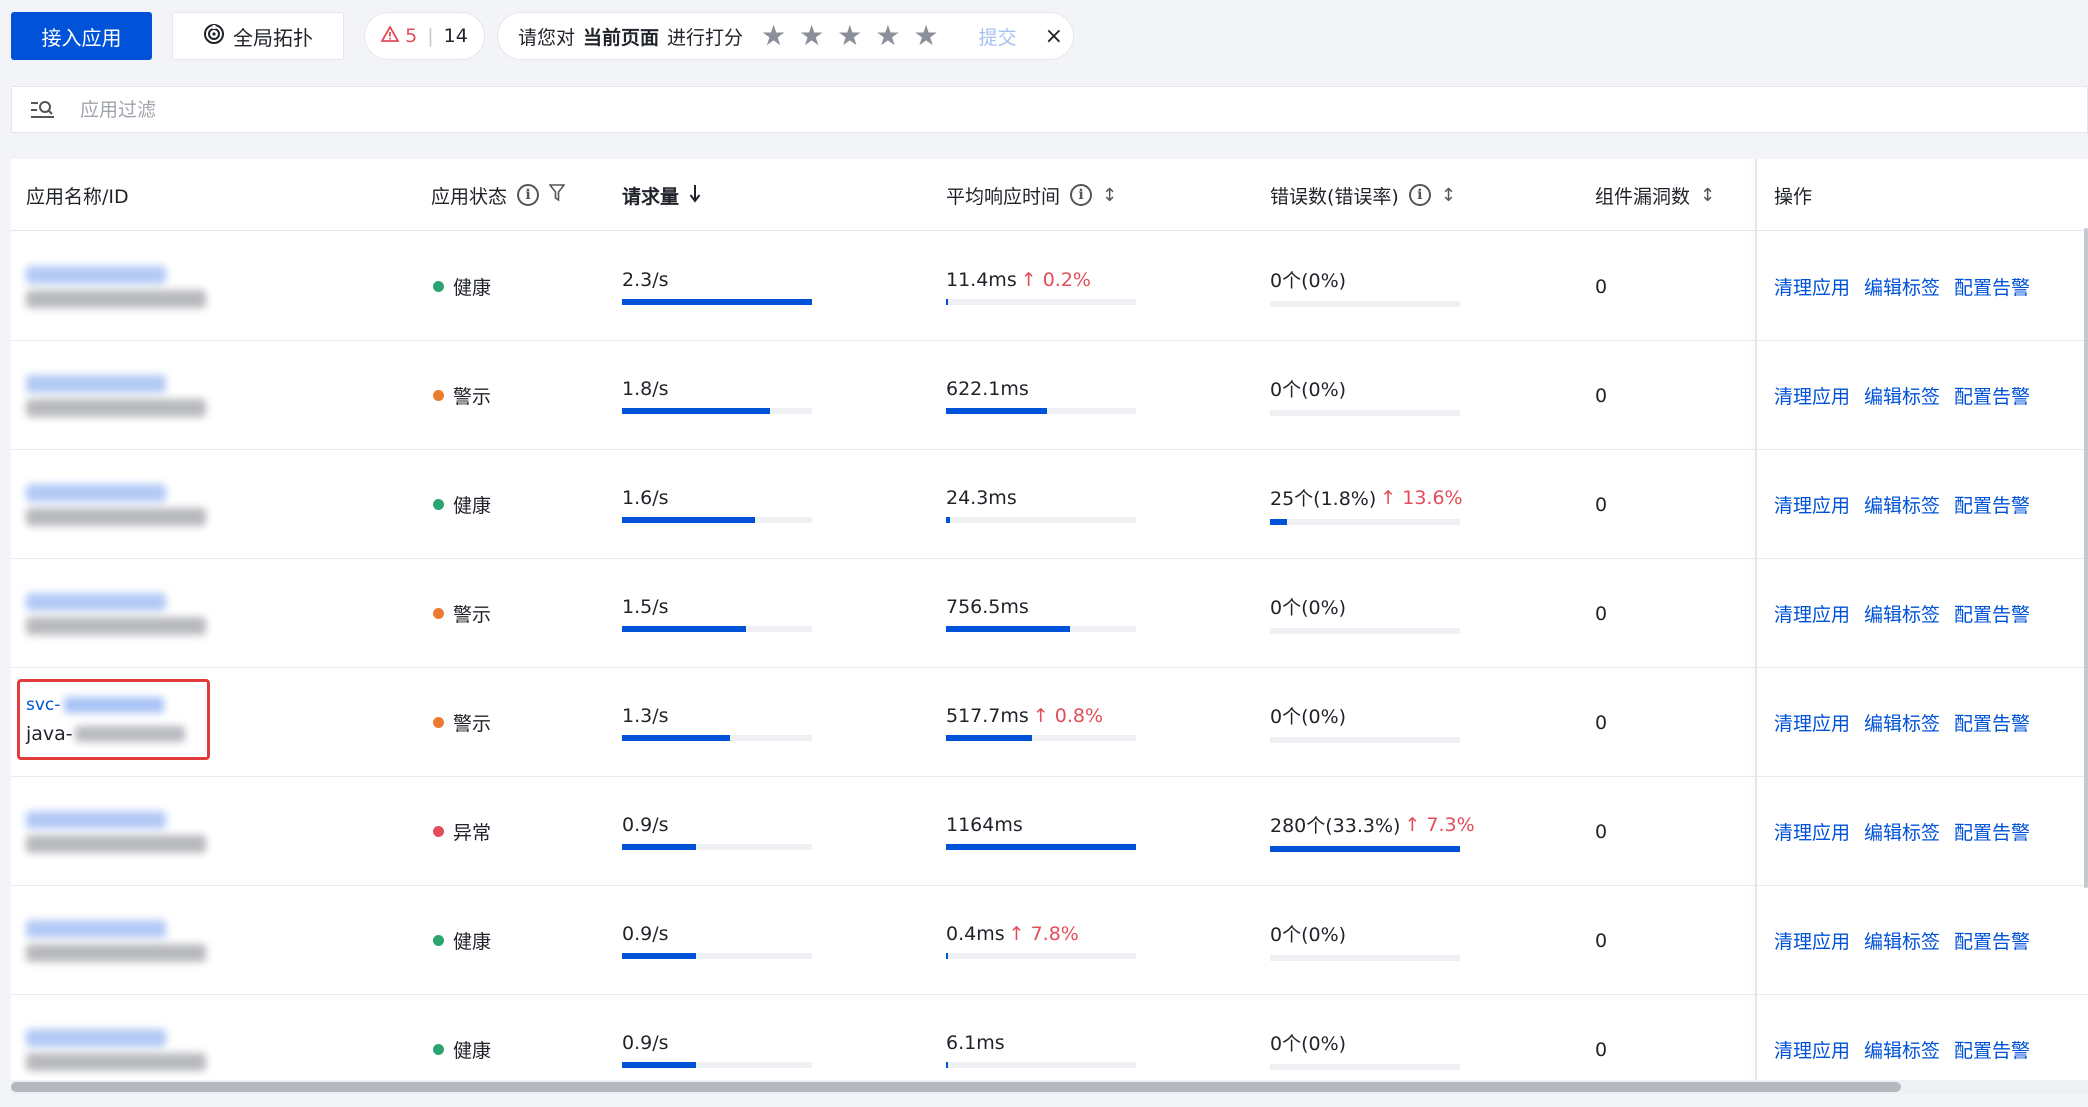 The height and width of the screenshot is (1107, 2088). What do you see at coordinates (258, 36) in the screenshot?
I see `global-topology-button: 全局拓扑` at bounding box center [258, 36].